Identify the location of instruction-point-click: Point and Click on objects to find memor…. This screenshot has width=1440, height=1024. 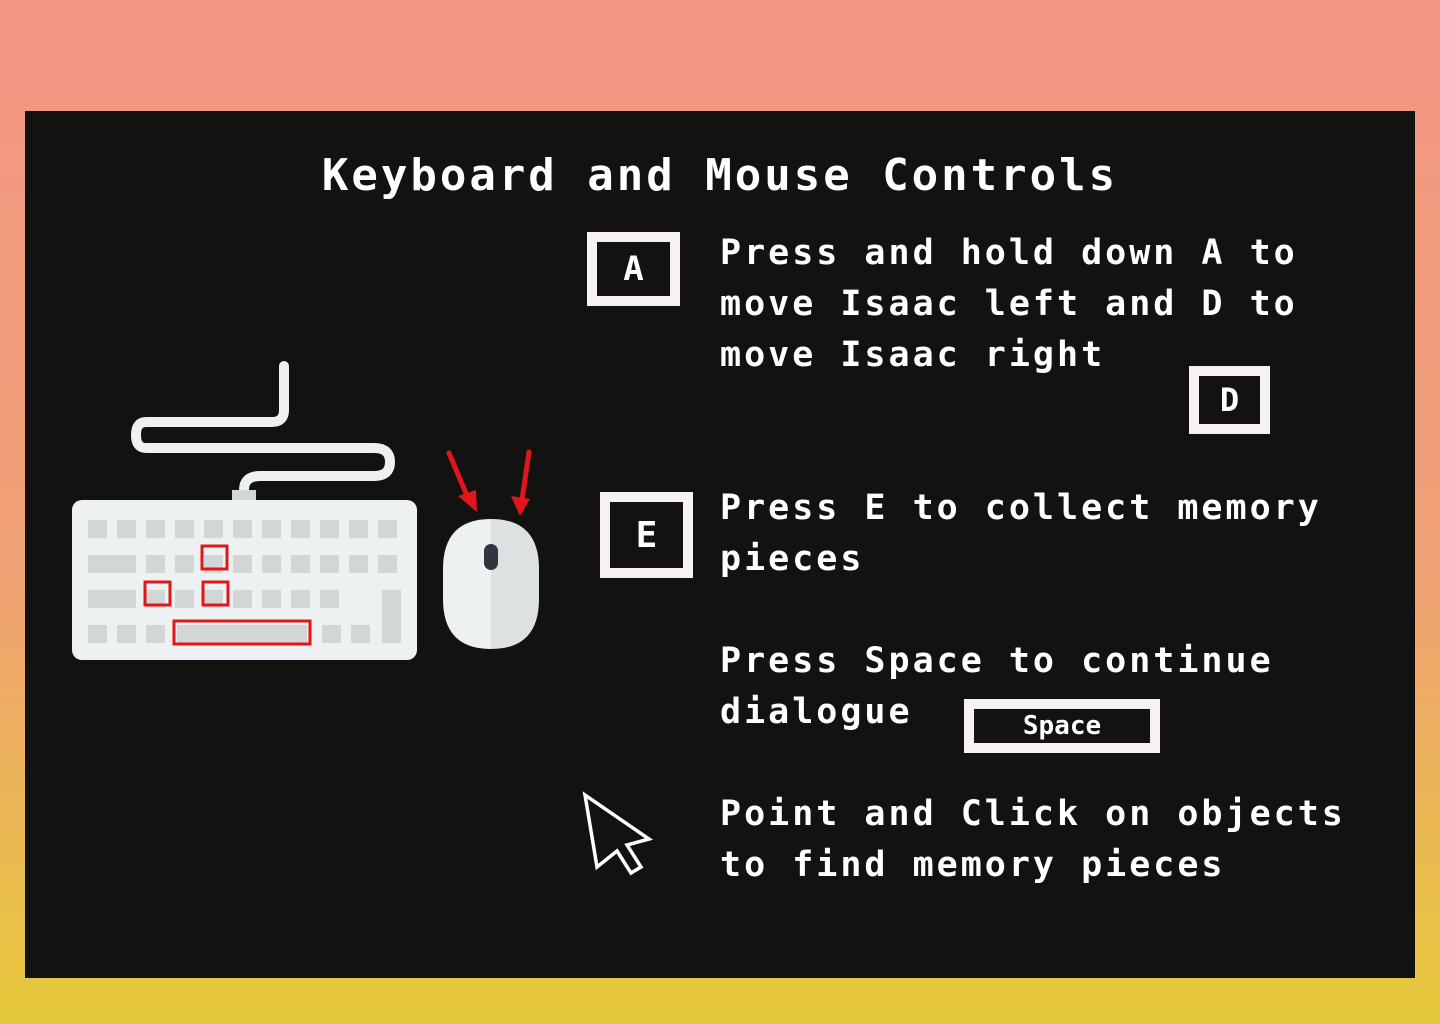
(1033, 839).